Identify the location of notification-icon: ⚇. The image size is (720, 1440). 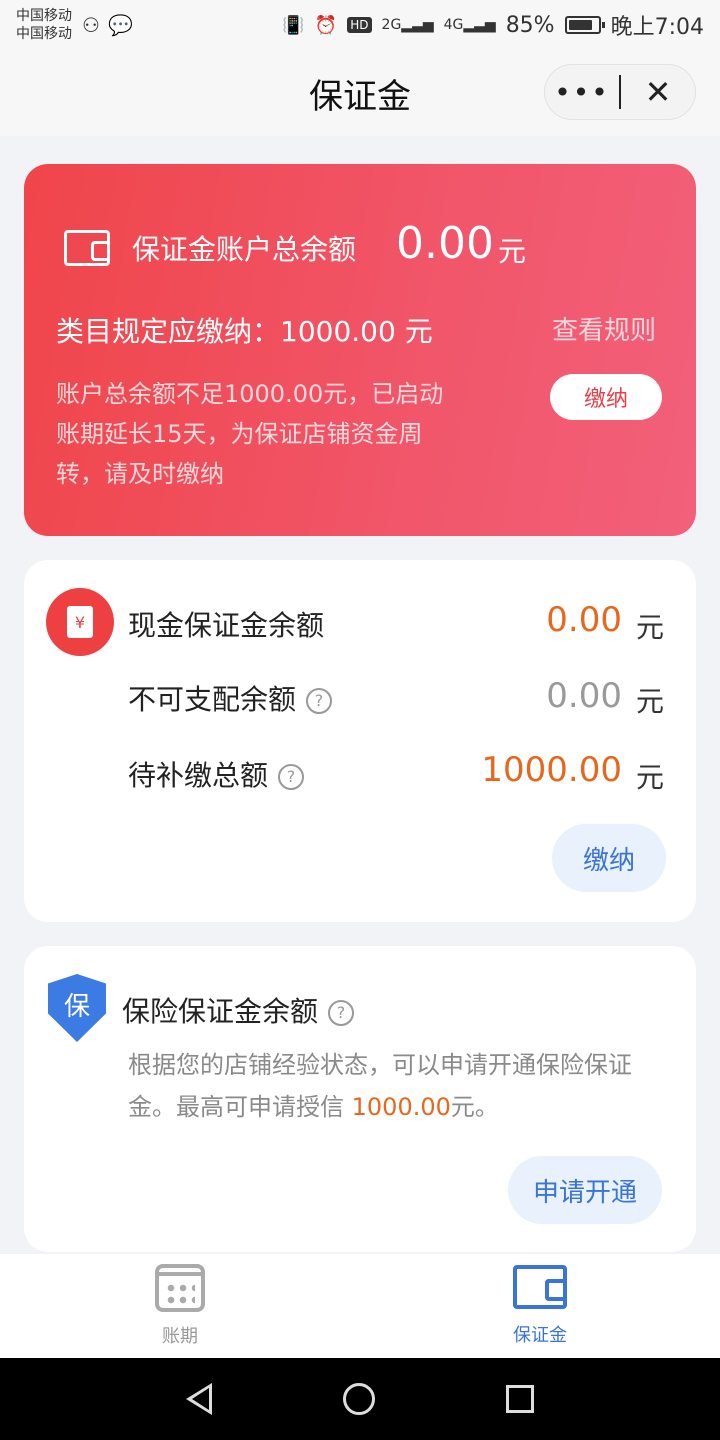
(91, 25).